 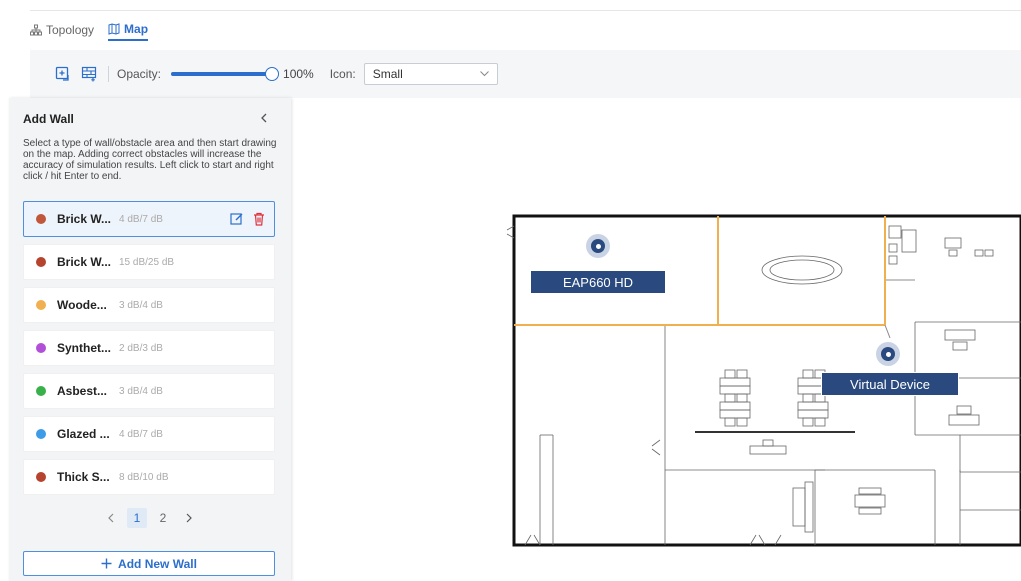 What do you see at coordinates (525, 74) in the screenshot?
I see `map-toolbar: Opacity: 100% Icon: Small` at bounding box center [525, 74].